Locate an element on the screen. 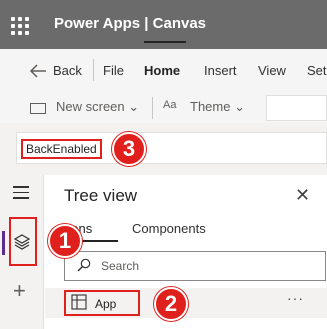 Image resolution: width=327 pixels, height=329 pixels. more-options-icon: ··· is located at coordinates (295, 298).